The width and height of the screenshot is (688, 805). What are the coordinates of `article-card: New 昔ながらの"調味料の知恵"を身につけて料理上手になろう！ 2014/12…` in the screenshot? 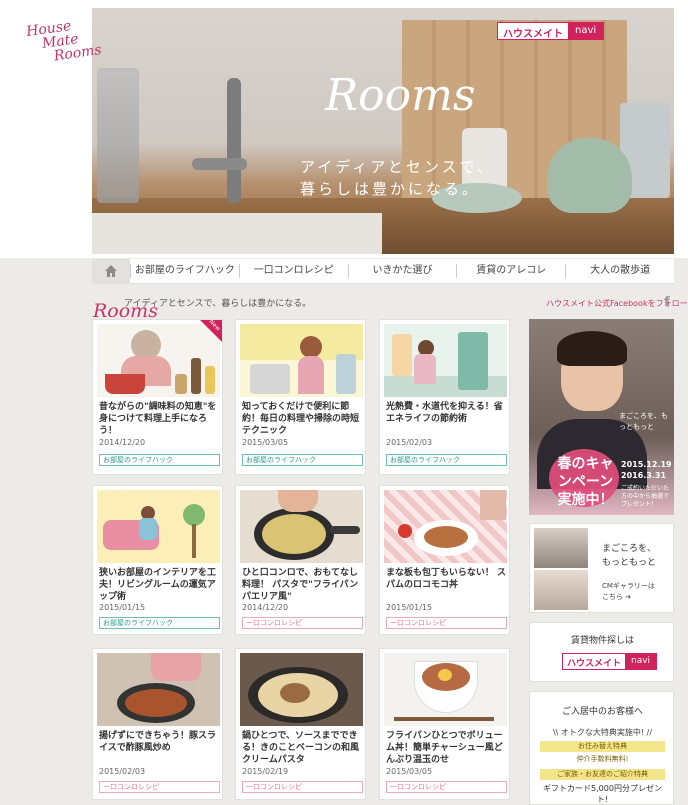 It's located at (157, 396).